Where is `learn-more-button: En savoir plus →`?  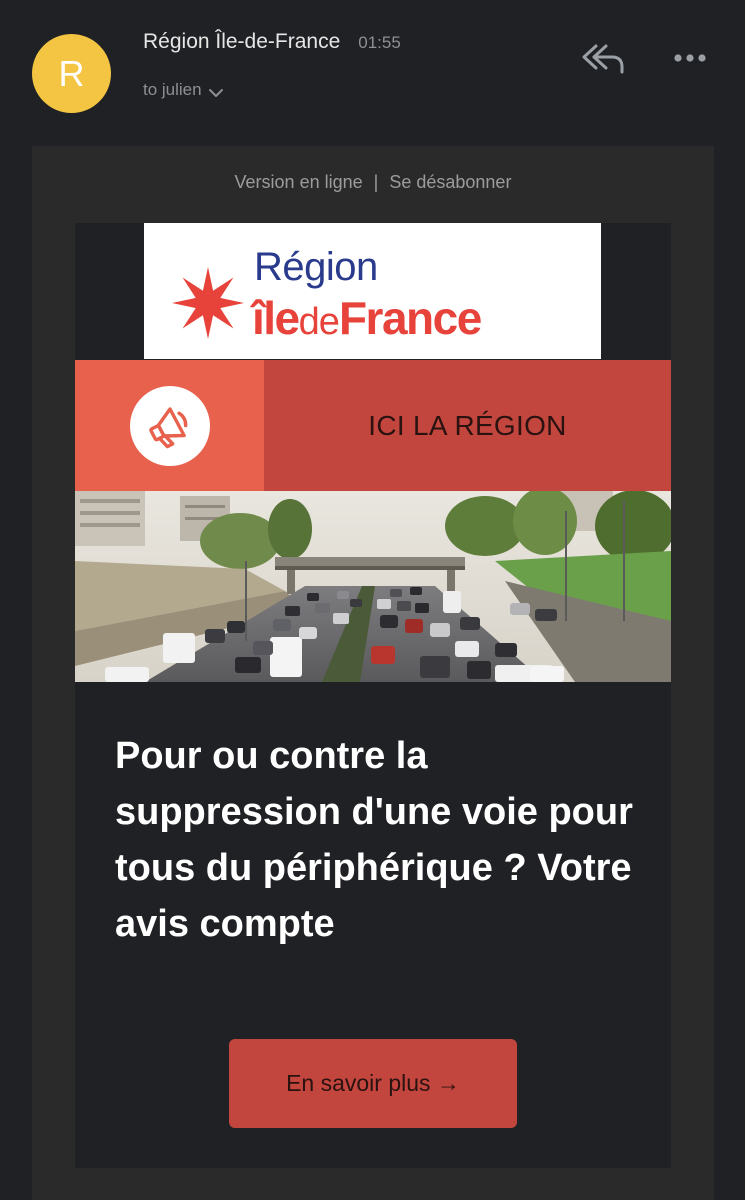
learn-more-button: En savoir plus → is located at coordinates (373, 1083).